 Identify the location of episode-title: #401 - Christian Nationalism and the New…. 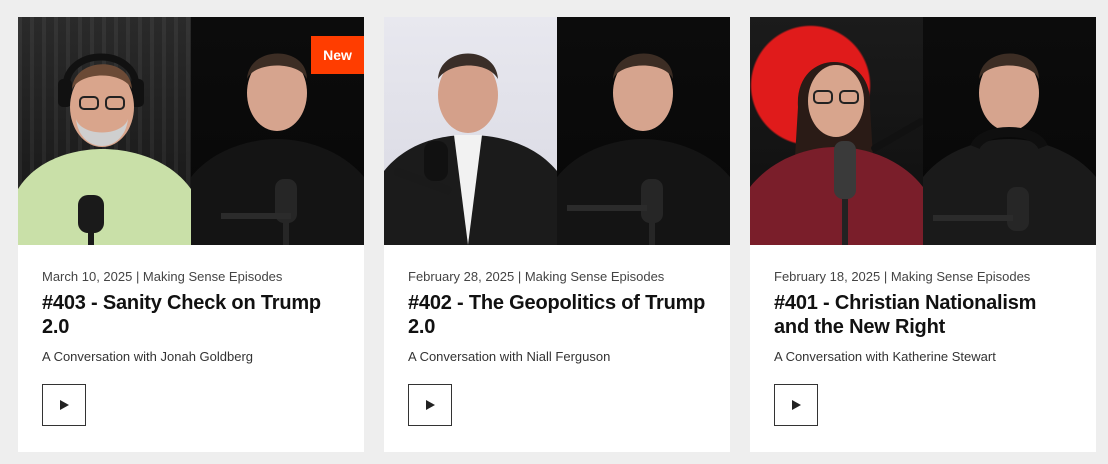
(923, 315).